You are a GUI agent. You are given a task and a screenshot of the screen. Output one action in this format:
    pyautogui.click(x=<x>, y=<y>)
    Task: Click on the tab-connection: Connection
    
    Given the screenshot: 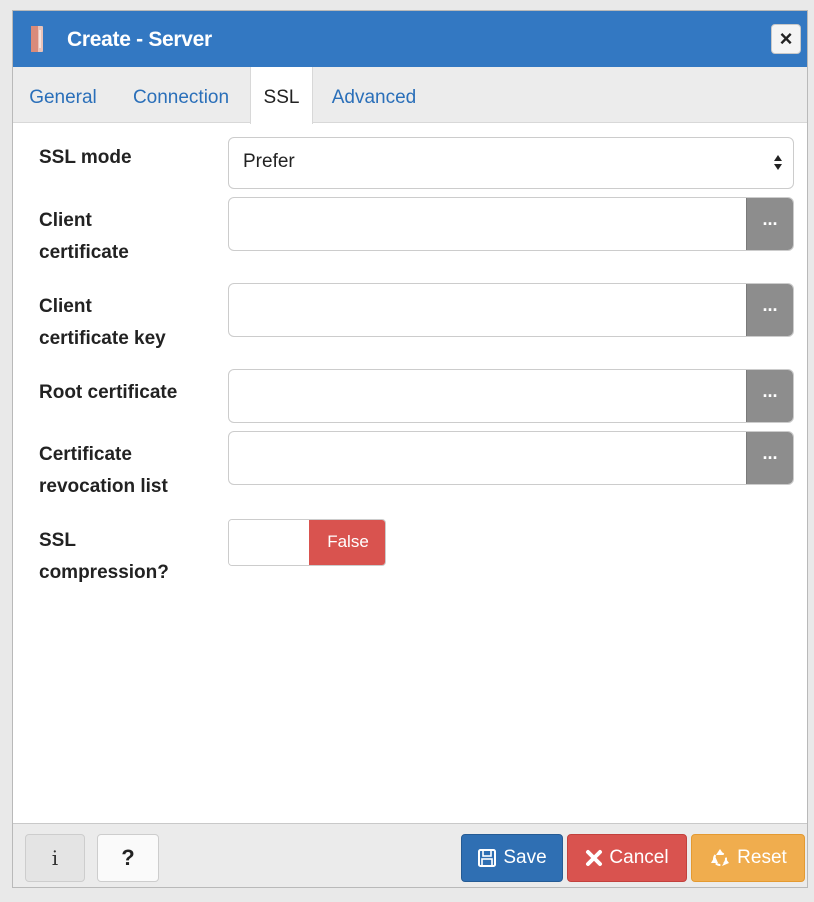 What is the action you would take?
    pyautogui.click(x=181, y=95)
    